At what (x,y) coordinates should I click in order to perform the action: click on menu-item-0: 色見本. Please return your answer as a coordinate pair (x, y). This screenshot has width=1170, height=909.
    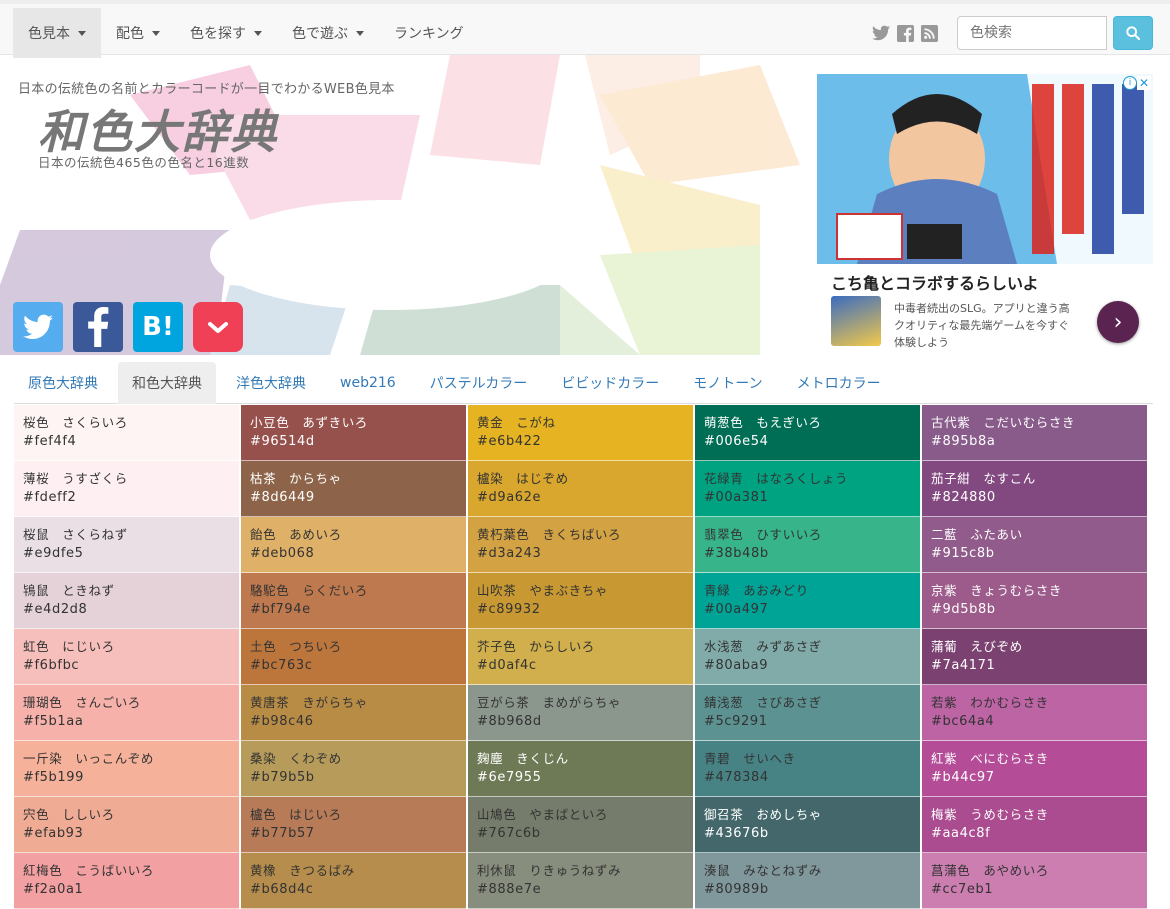
    Looking at the image, I should click on (57, 33).